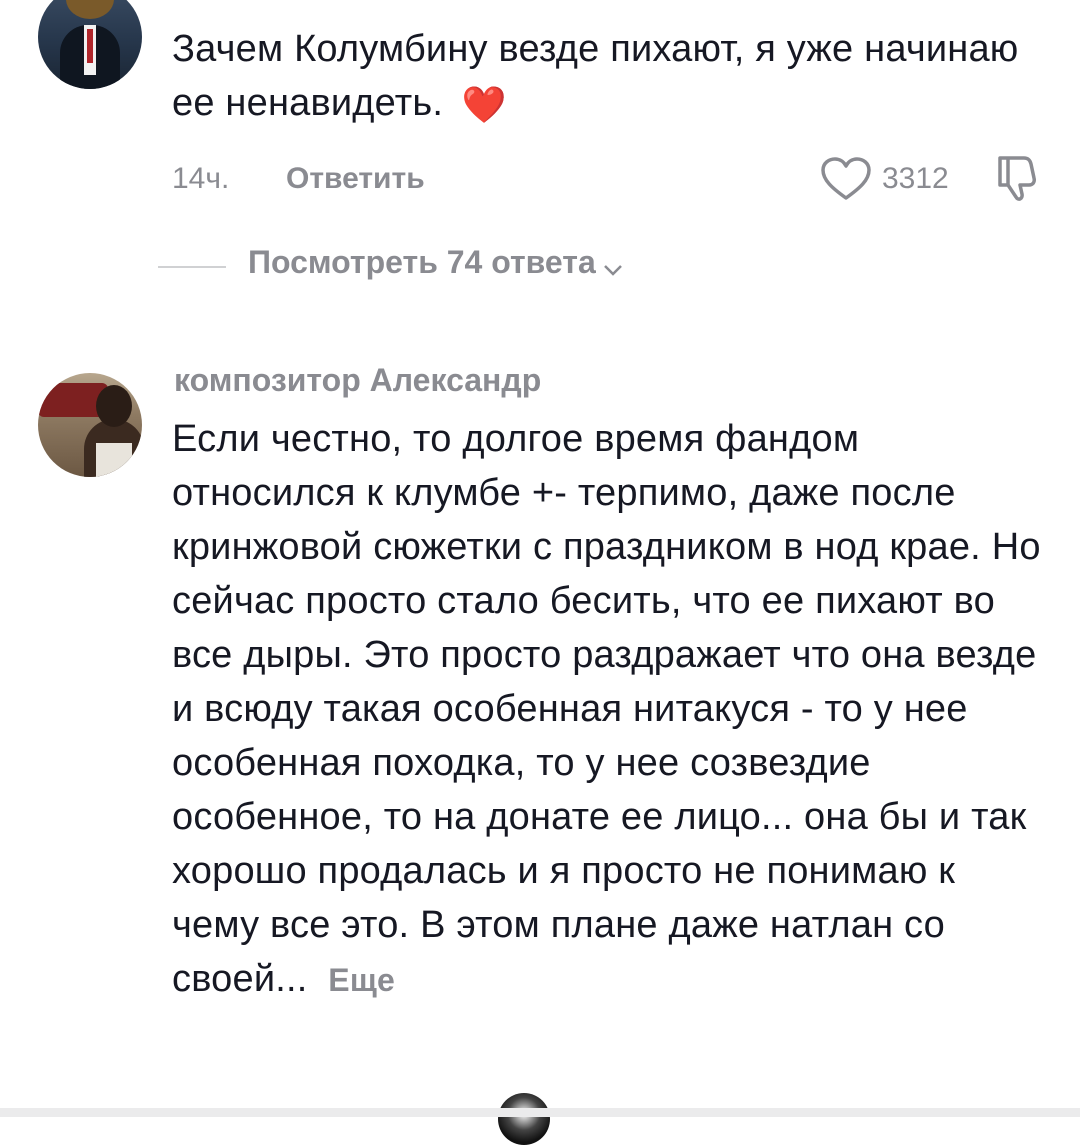 The image size is (1080, 1145). I want to click on heart-outline-icon, so click(846, 179).